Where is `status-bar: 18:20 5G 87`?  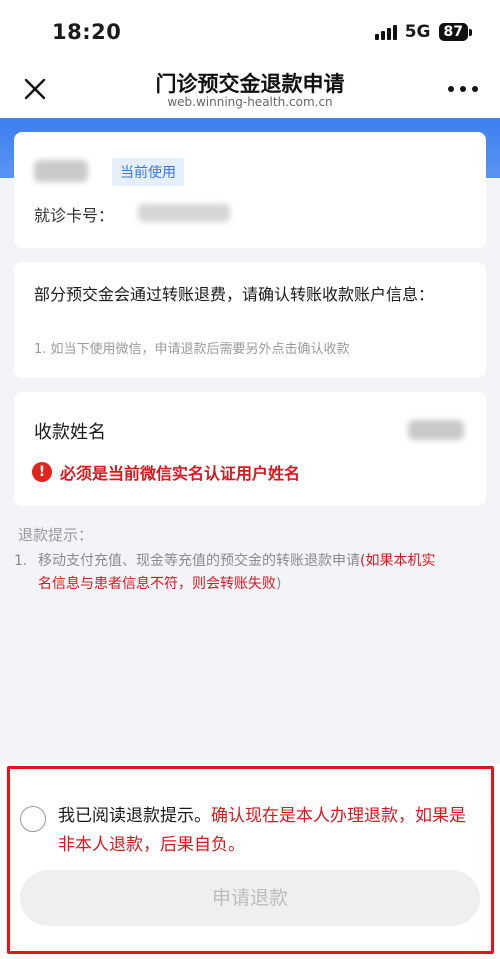 status-bar: 18:20 5G 87 is located at coordinates (250, 31).